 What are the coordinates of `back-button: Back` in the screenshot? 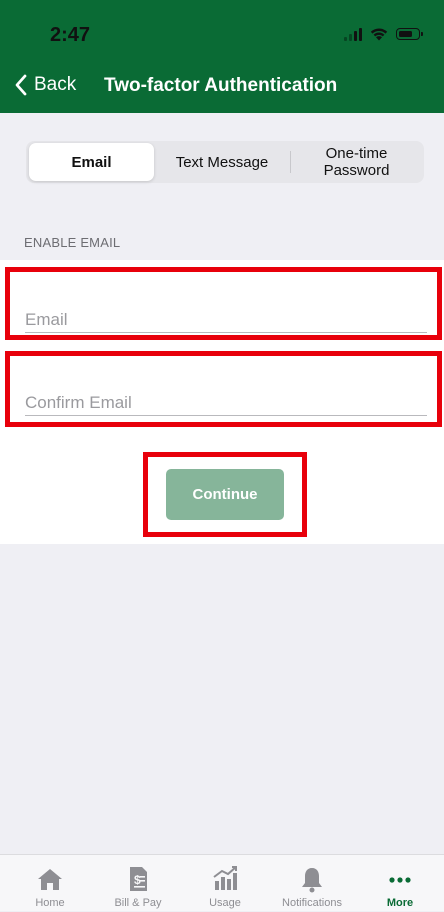 It's located at (45, 85).